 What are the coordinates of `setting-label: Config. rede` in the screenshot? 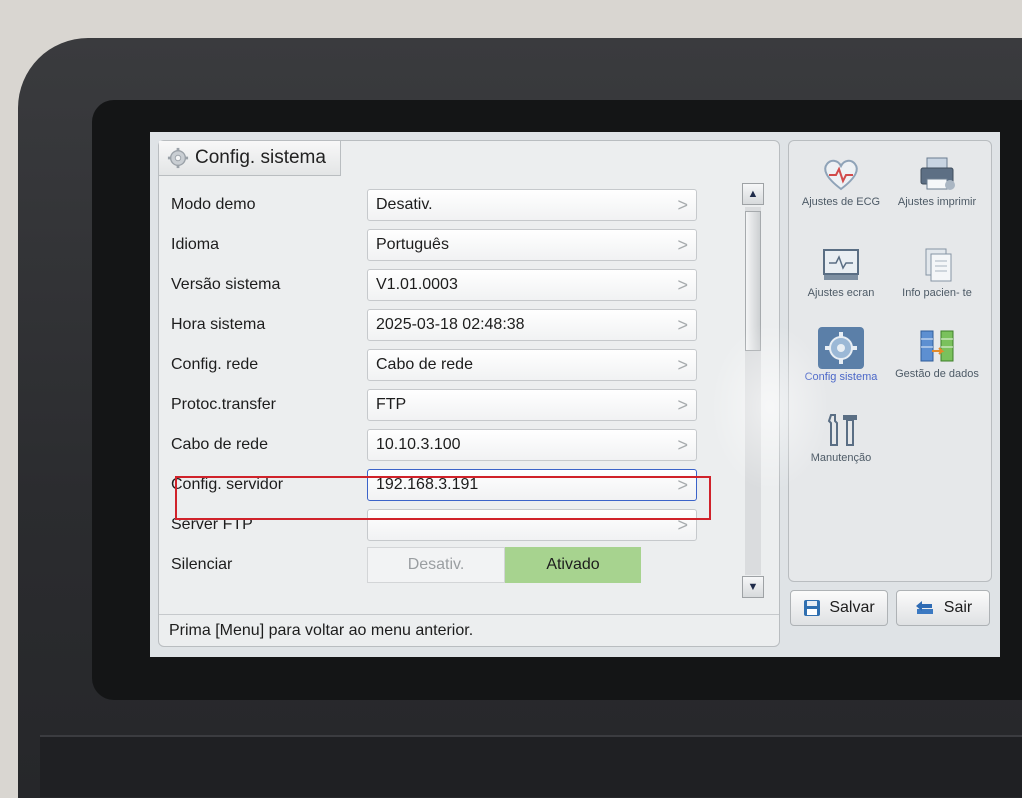 It's located at (215, 364).